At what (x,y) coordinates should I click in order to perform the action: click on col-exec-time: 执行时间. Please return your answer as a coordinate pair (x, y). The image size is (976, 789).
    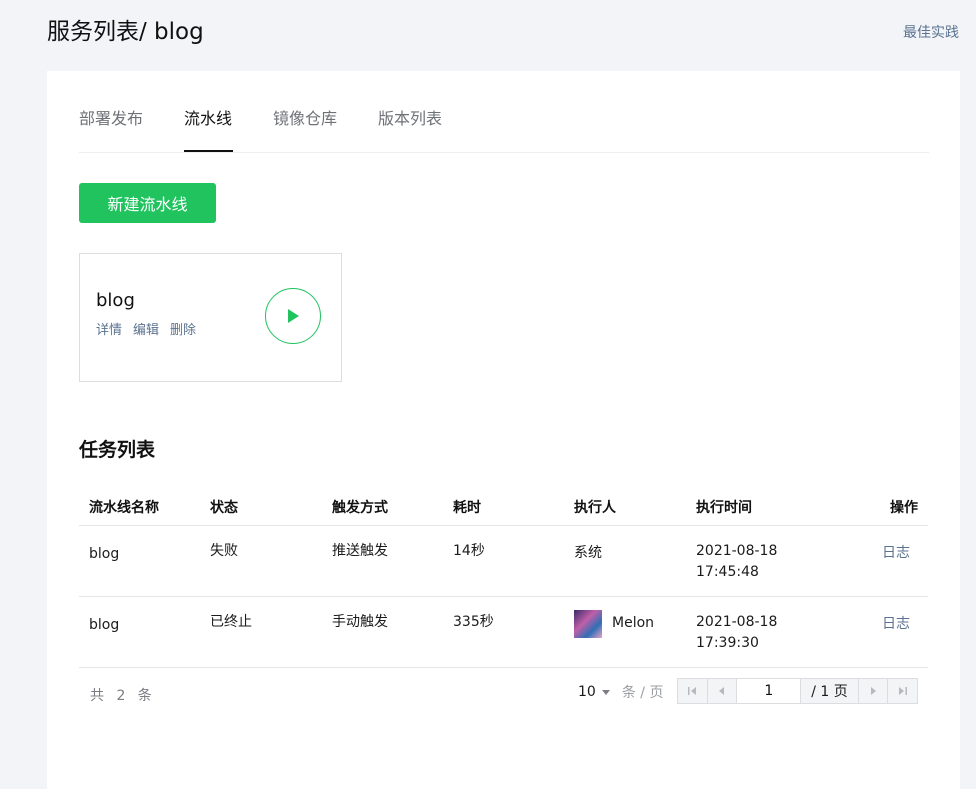
    Looking at the image, I should click on (746, 507).